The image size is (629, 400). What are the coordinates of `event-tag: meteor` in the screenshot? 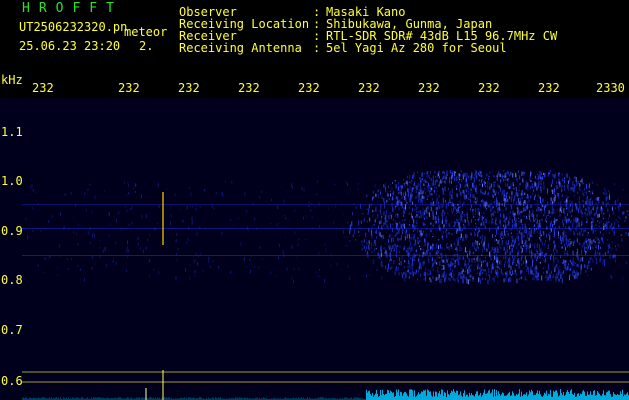 It's located at (146, 32).